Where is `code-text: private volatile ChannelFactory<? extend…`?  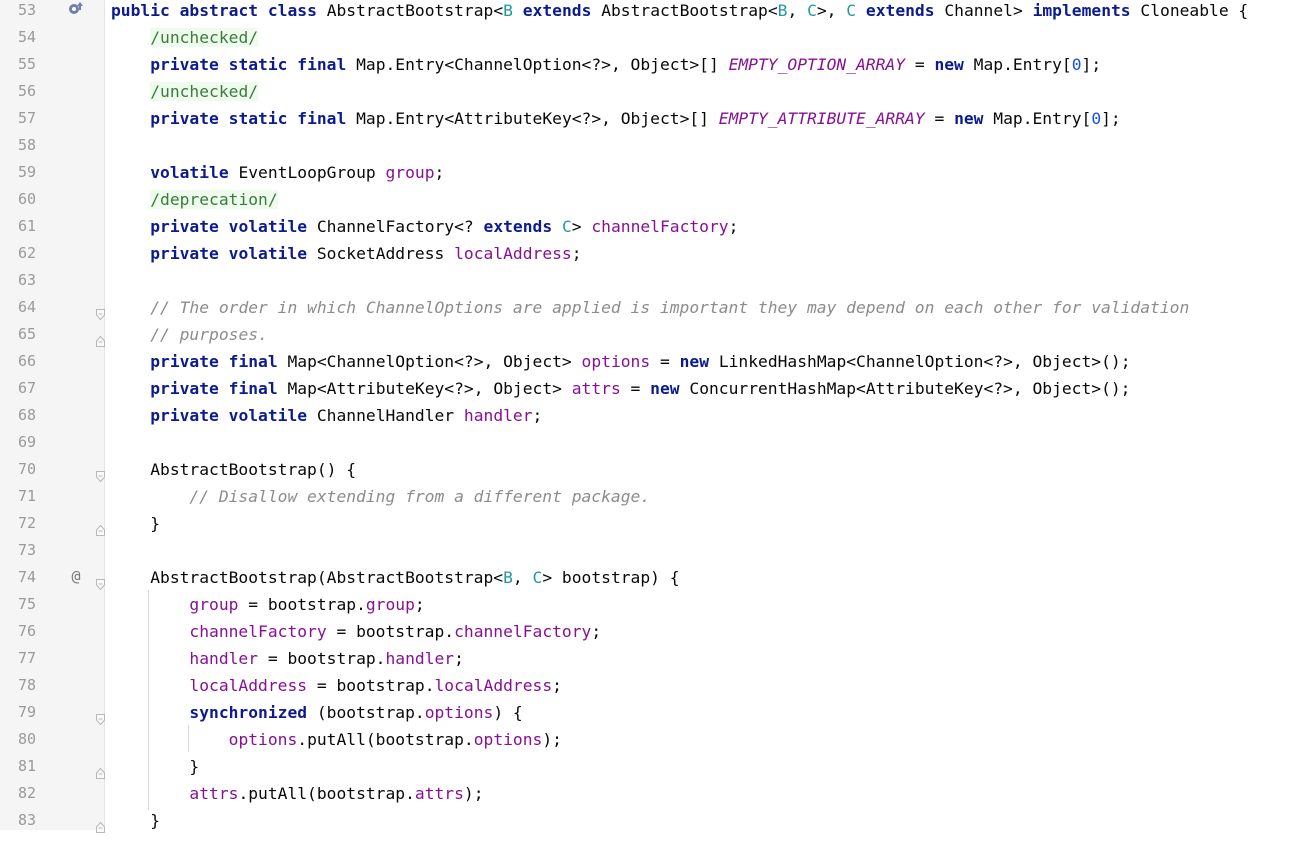
code-text: private volatile ChannelFactory<? extend… is located at coordinates (424, 226).